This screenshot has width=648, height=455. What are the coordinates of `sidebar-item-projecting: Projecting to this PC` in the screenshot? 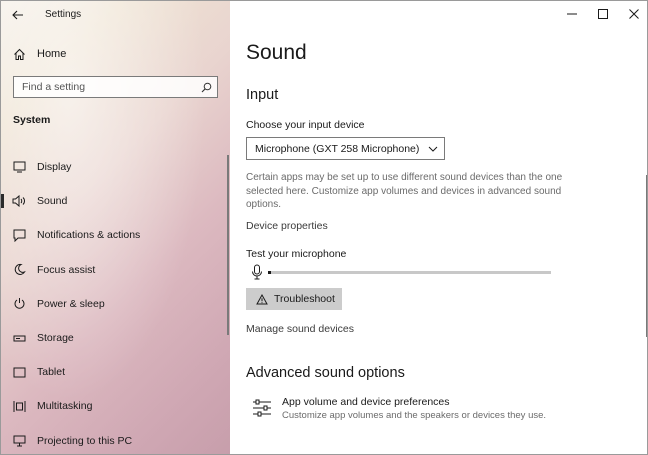 It's located at (115, 439).